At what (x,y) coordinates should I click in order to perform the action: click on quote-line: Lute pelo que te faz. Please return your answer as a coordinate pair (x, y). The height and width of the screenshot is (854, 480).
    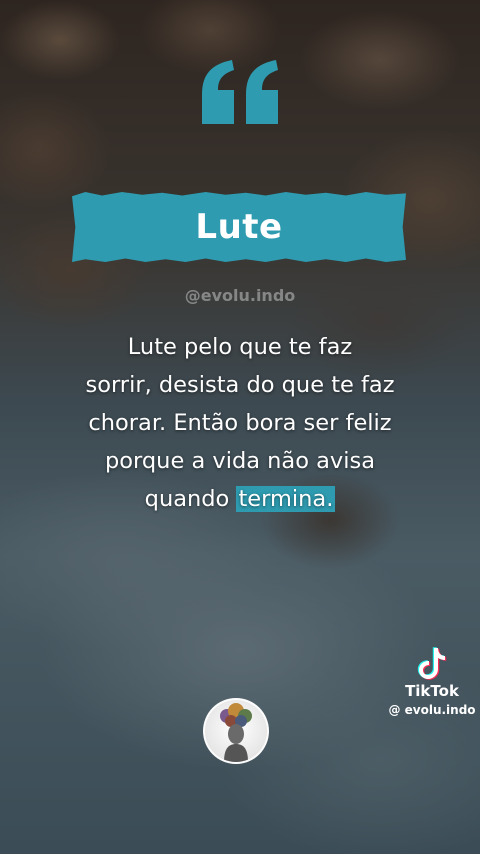
    Looking at the image, I should click on (240, 347).